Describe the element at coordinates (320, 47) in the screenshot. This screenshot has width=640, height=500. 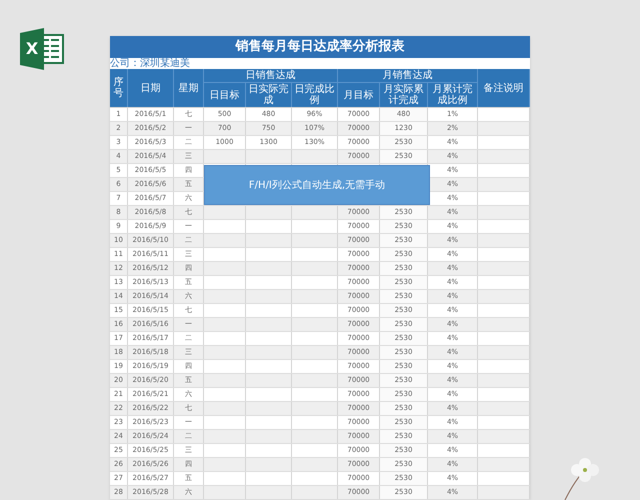
I see `sheet-title: 销售每月每日达成率分析报表` at that location.